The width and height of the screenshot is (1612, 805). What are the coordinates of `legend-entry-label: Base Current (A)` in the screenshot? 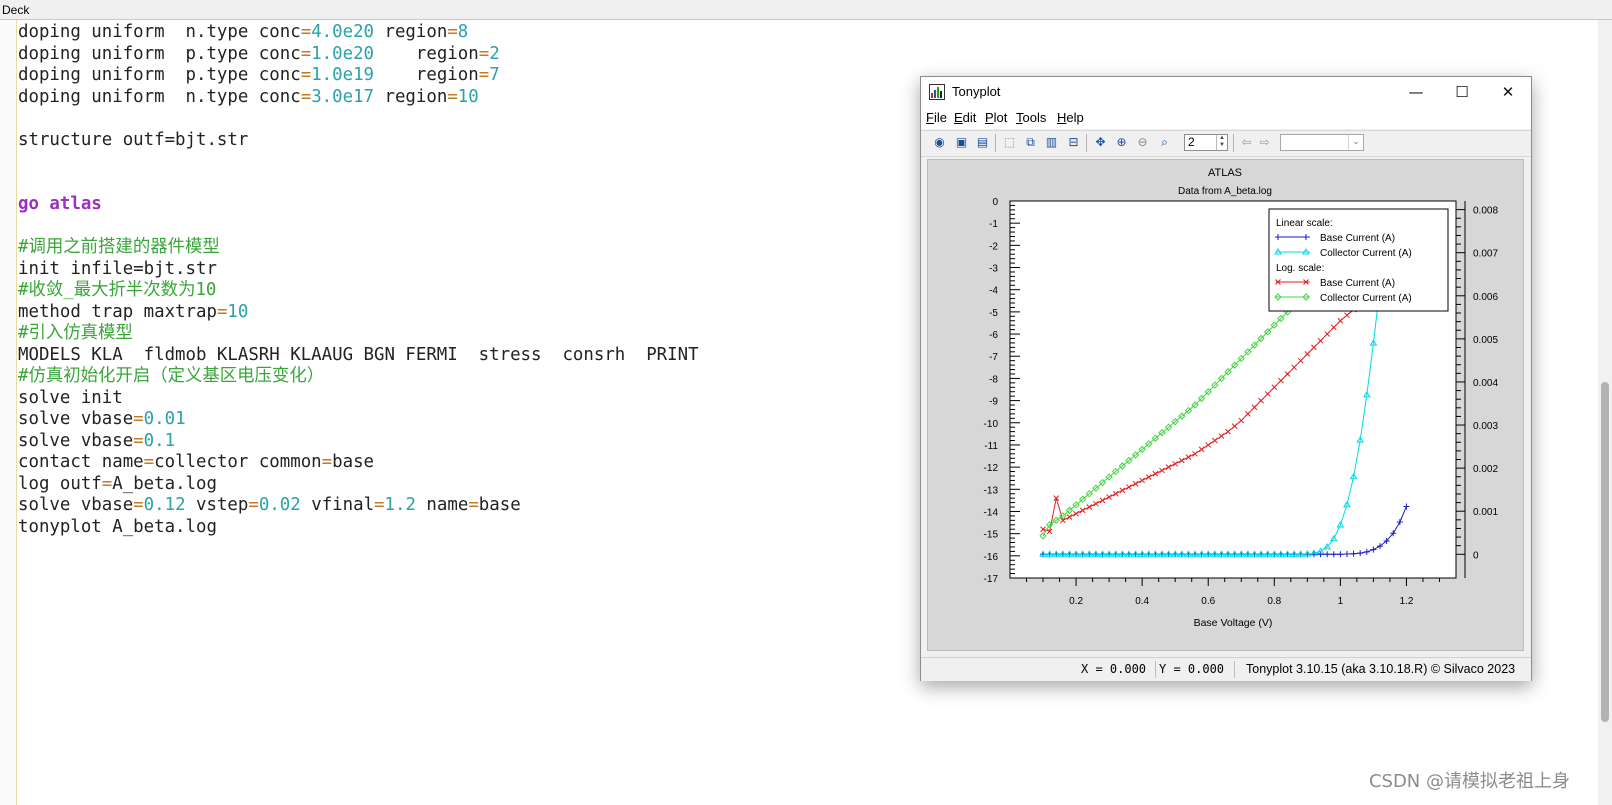 It's located at (1357, 238).